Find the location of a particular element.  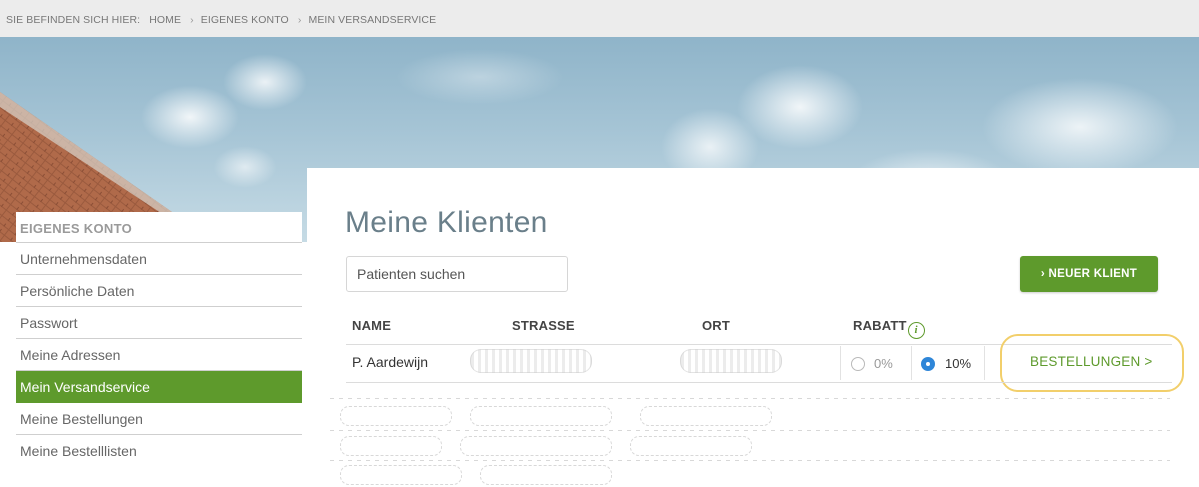

breadcrumb-home-link: HOME is located at coordinates (165, 20).